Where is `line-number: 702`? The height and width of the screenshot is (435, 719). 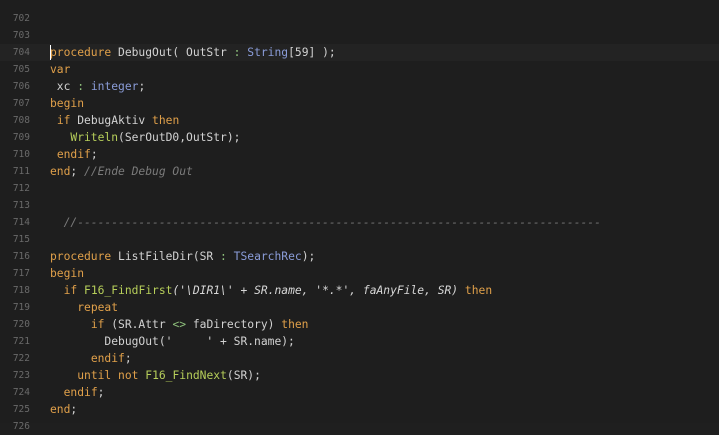
line-number: 702 is located at coordinates (21, 18).